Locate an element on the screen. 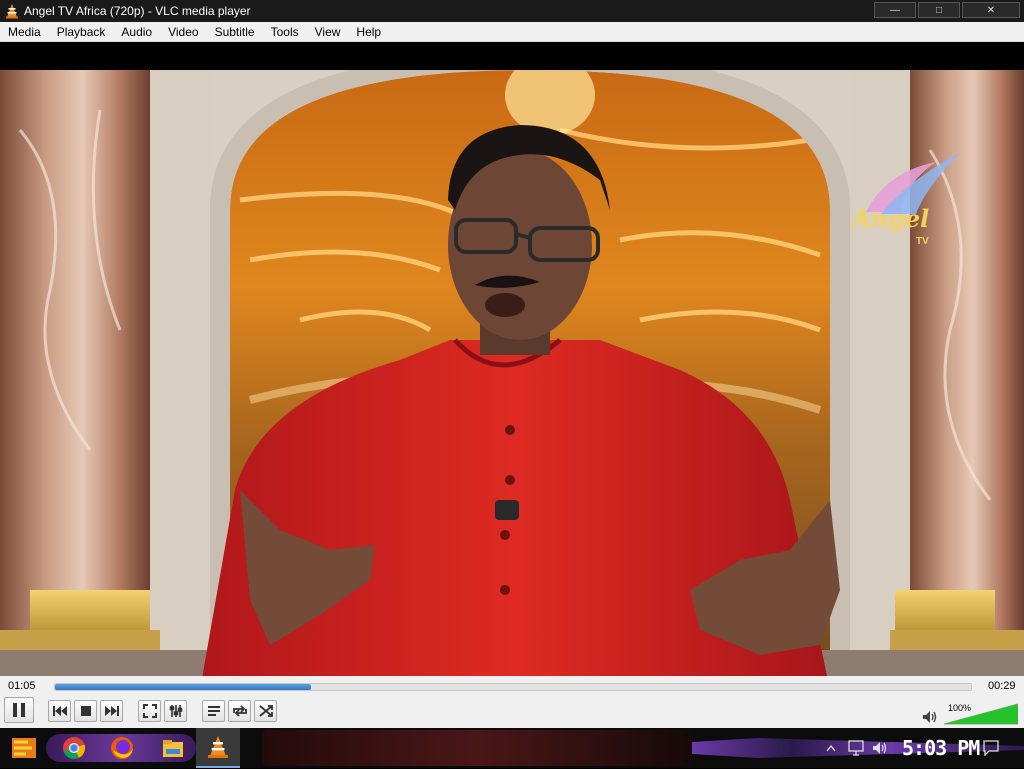 Image resolution: width=1024 pixels, height=769 pixels. extended-settings-icon is located at coordinates (175, 711).